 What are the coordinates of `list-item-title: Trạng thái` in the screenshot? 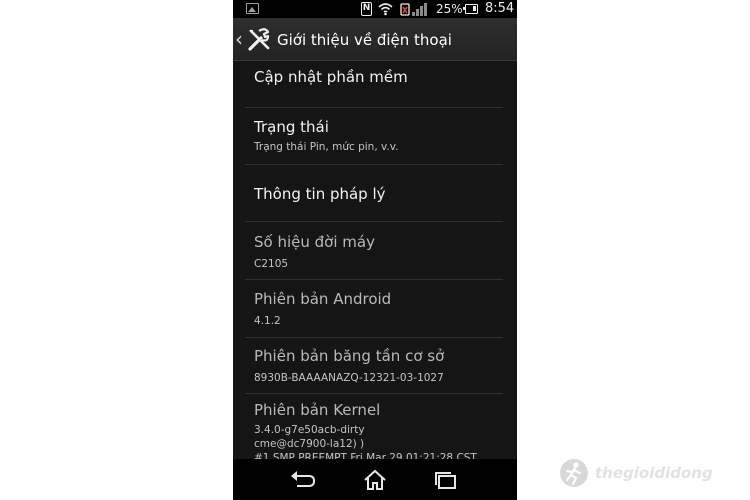 It's located at (291, 127).